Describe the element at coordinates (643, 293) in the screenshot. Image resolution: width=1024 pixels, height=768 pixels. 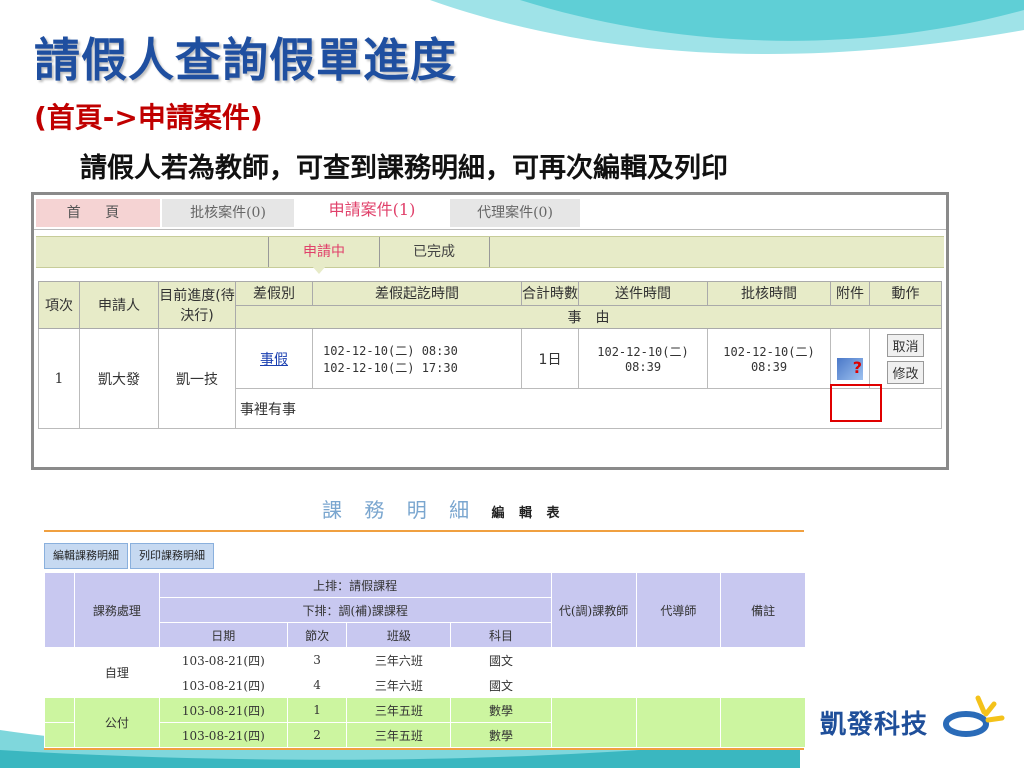
I see `header-submit-time: 送件時間` at that location.